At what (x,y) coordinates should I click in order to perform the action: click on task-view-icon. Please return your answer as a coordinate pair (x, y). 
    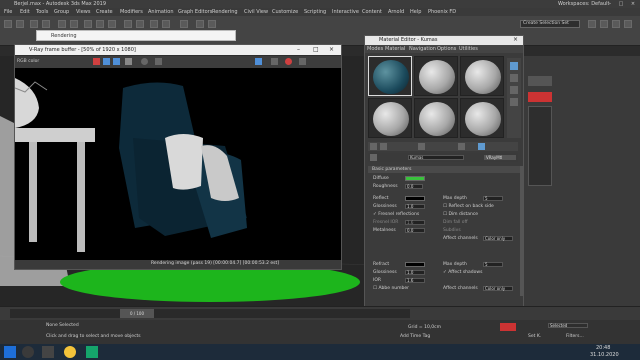
    Looking at the image, I should click on (48, 352).